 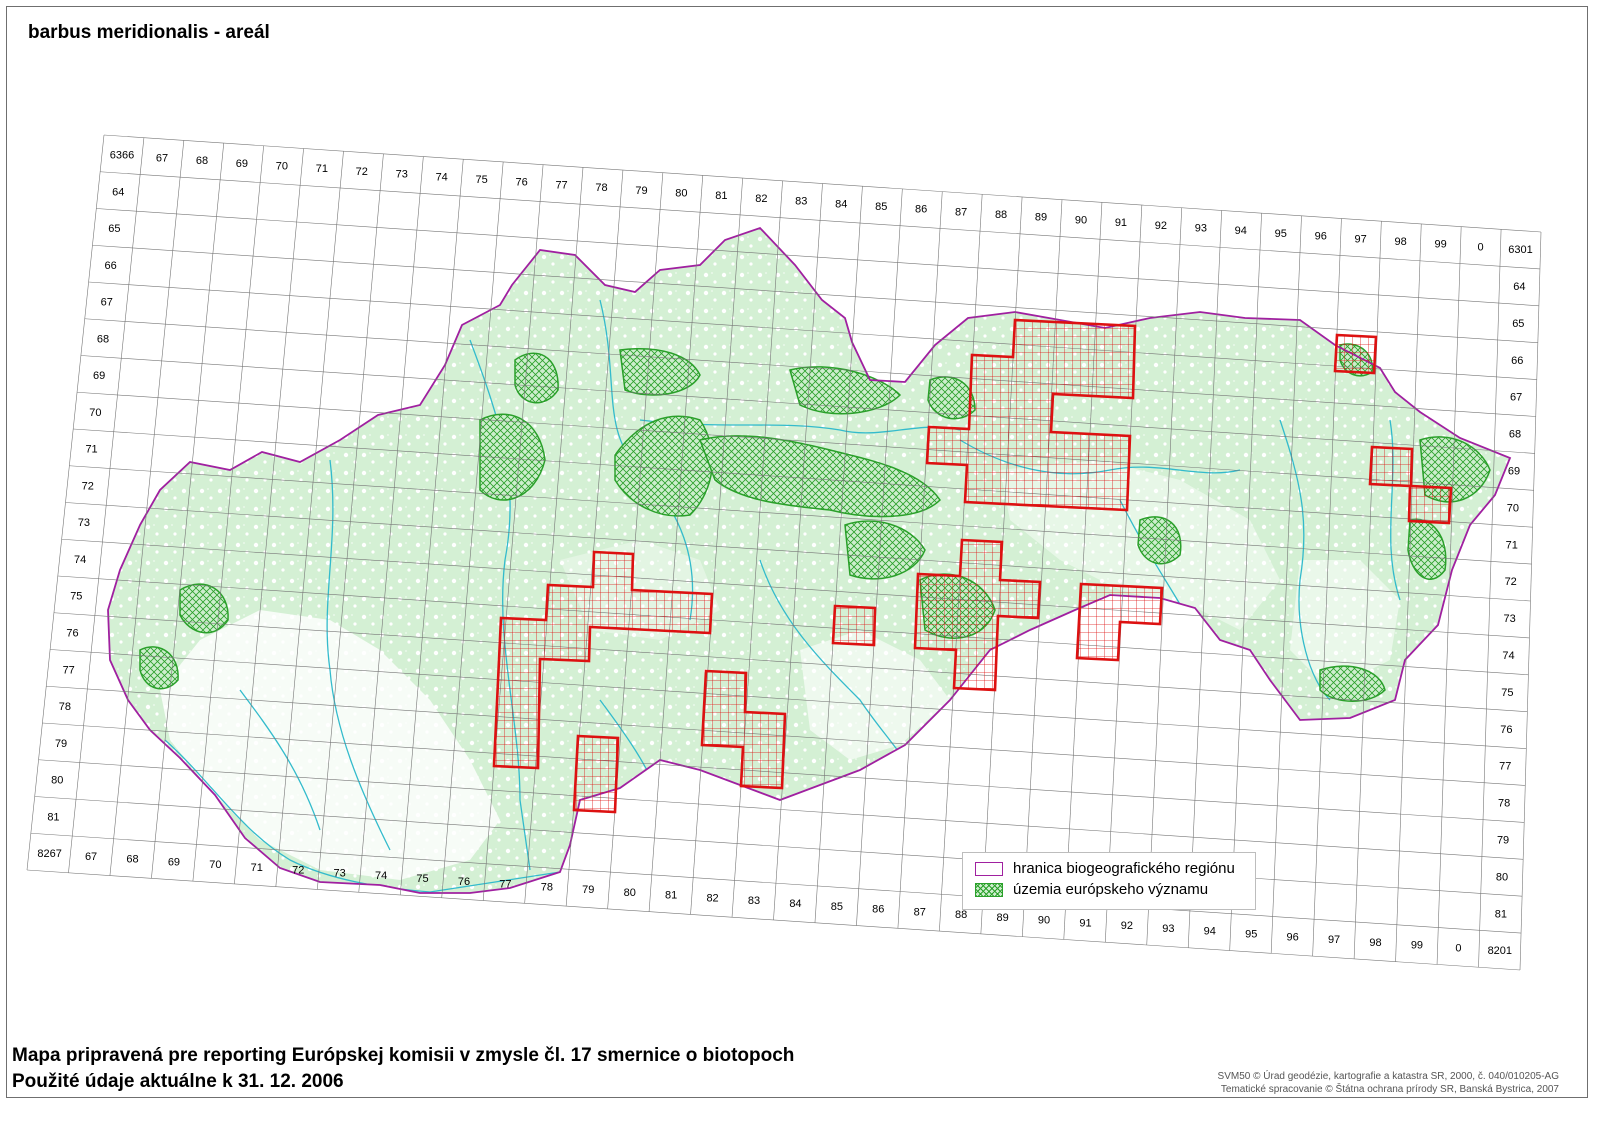 I want to click on grid-label-top: 93, so click(x=1201, y=229).